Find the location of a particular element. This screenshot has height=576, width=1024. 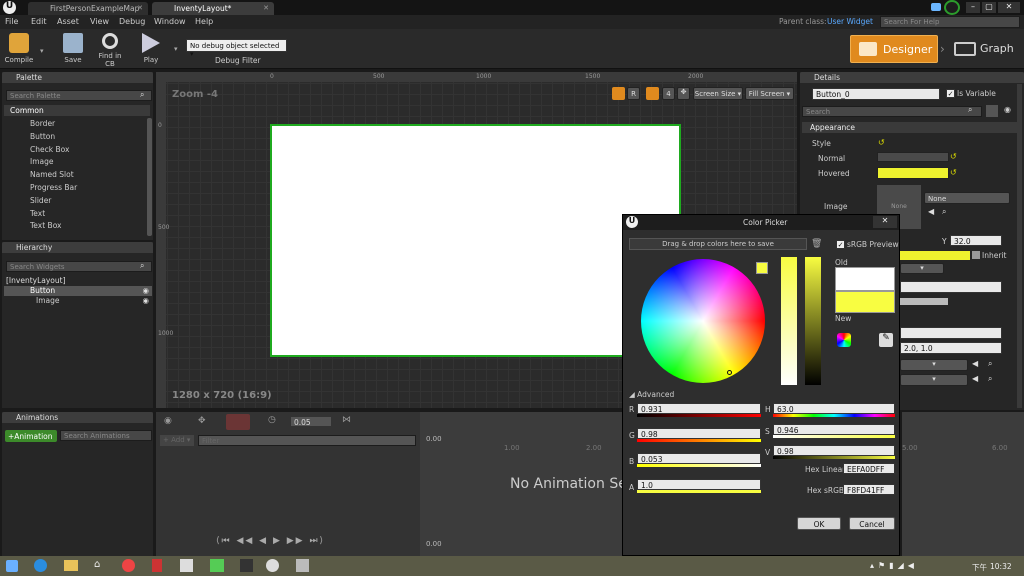

appearance-section: Appearance is located at coordinates (912, 127).